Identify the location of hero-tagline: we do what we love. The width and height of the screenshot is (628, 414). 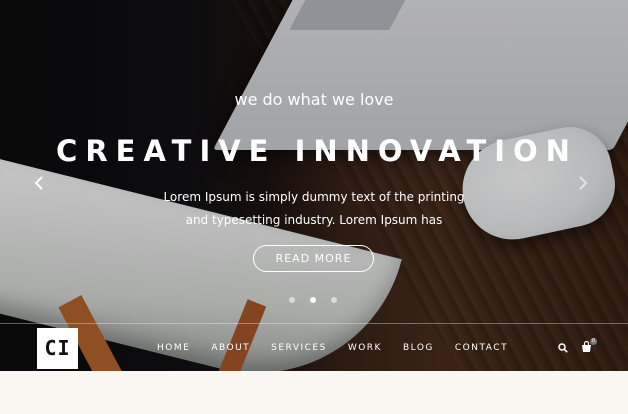
(314, 99).